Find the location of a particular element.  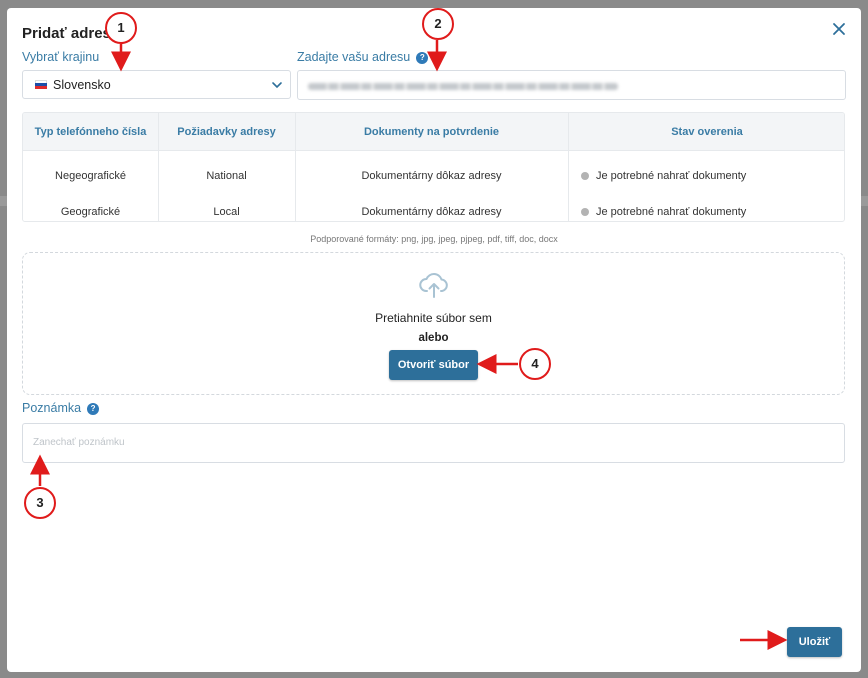

address-label: Zadajte vašu adresu? is located at coordinates (363, 57).